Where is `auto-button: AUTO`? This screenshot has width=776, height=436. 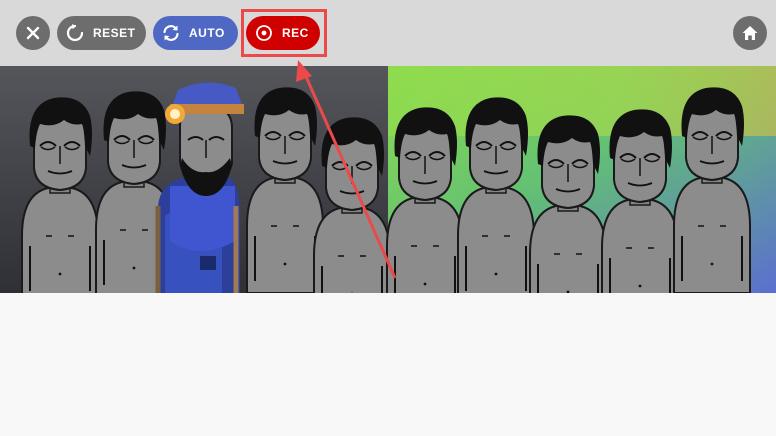
auto-button: AUTO is located at coordinates (195, 33).